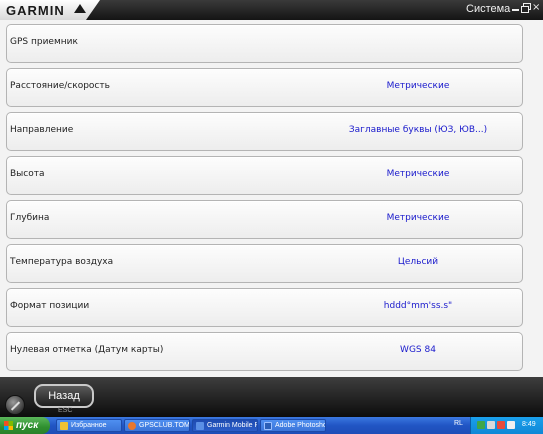 The height and width of the screenshot is (434, 543). I want to click on taskbar-item-garmin-mobile-pc: Garmin Mobile PC, so click(225, 425).